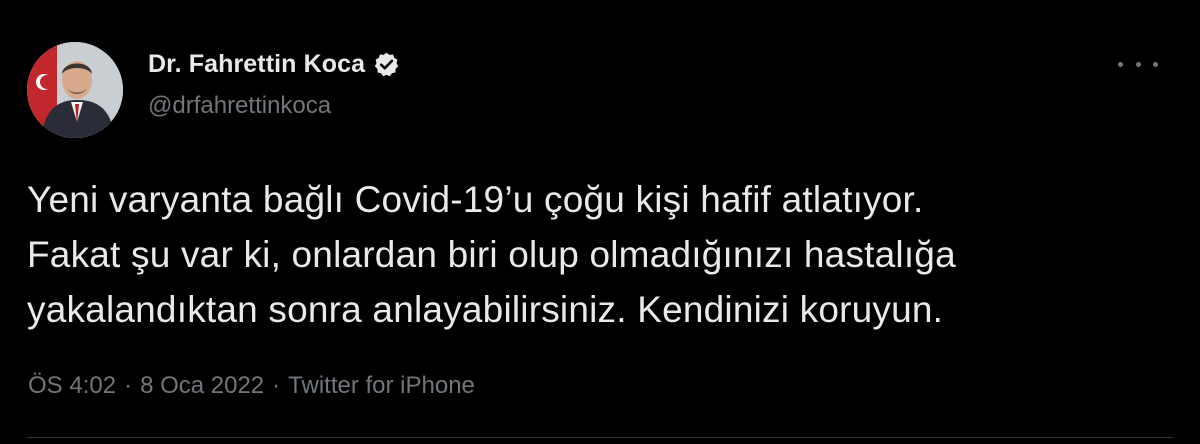  I want to click on author-handle: @drfahrettinkoca, so click(239, 106).